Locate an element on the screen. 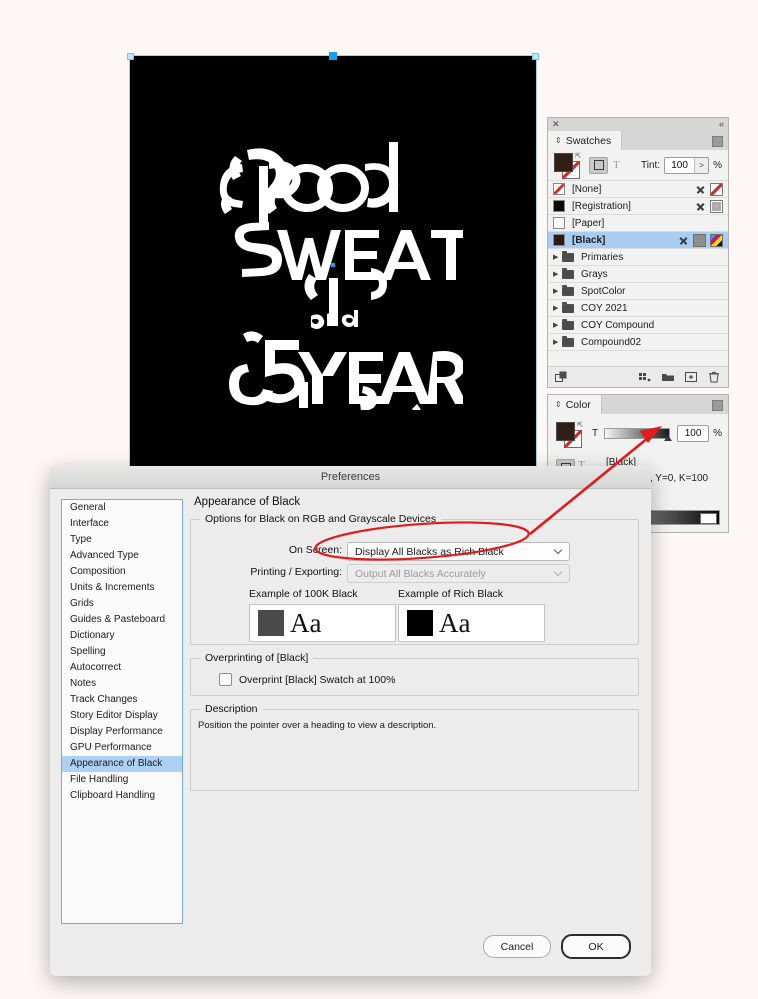 This screenshot has width=758, height=999. tint-value-input: 100 is located at coordinates (693, 433).